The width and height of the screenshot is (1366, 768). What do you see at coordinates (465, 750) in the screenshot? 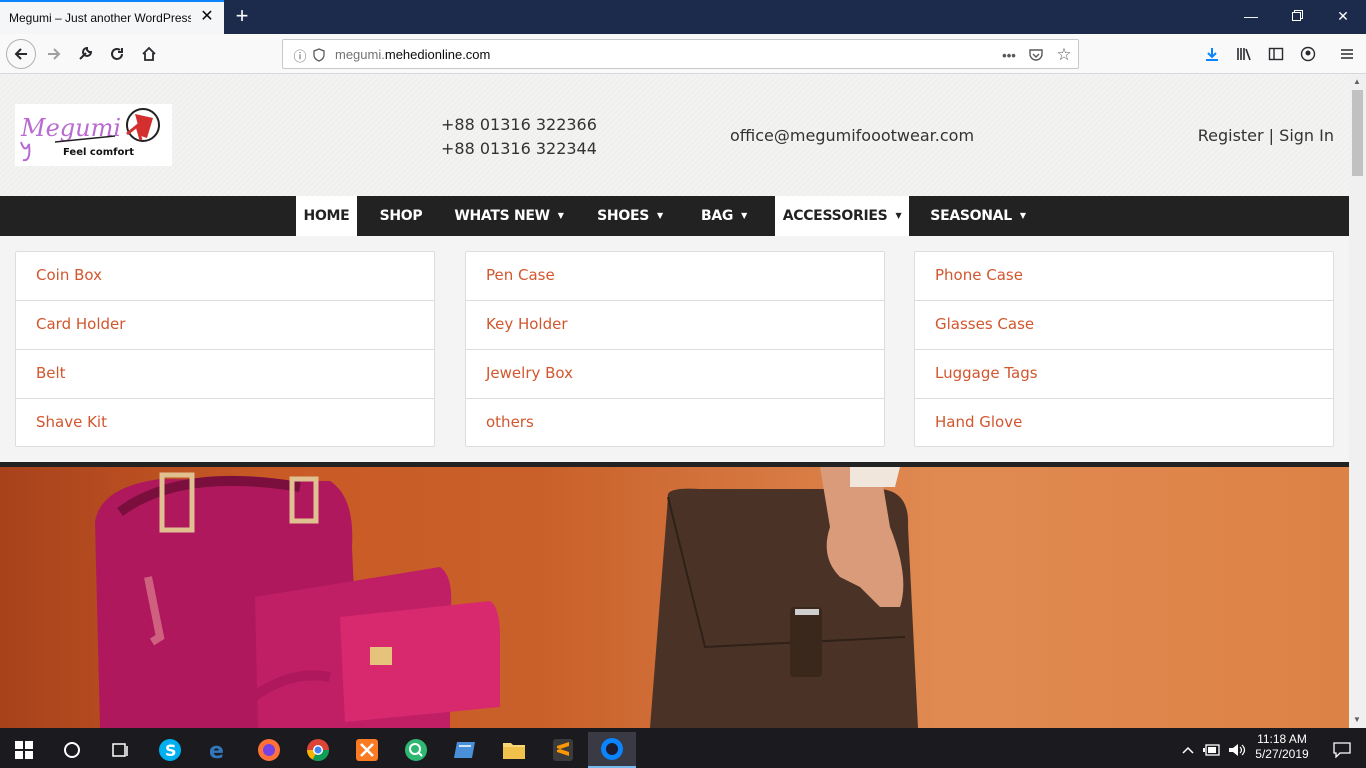
I see `window-app-icon` at bounding box center [465, 750].